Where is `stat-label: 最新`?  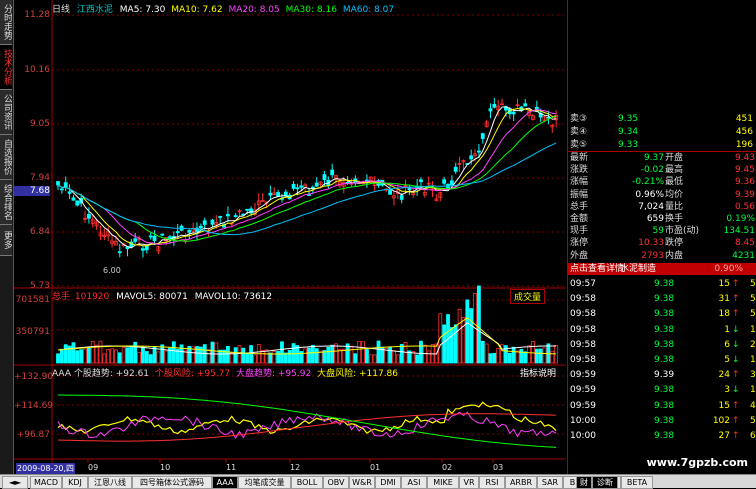
stat-label: 最新 is located at coordinates (579, 158).